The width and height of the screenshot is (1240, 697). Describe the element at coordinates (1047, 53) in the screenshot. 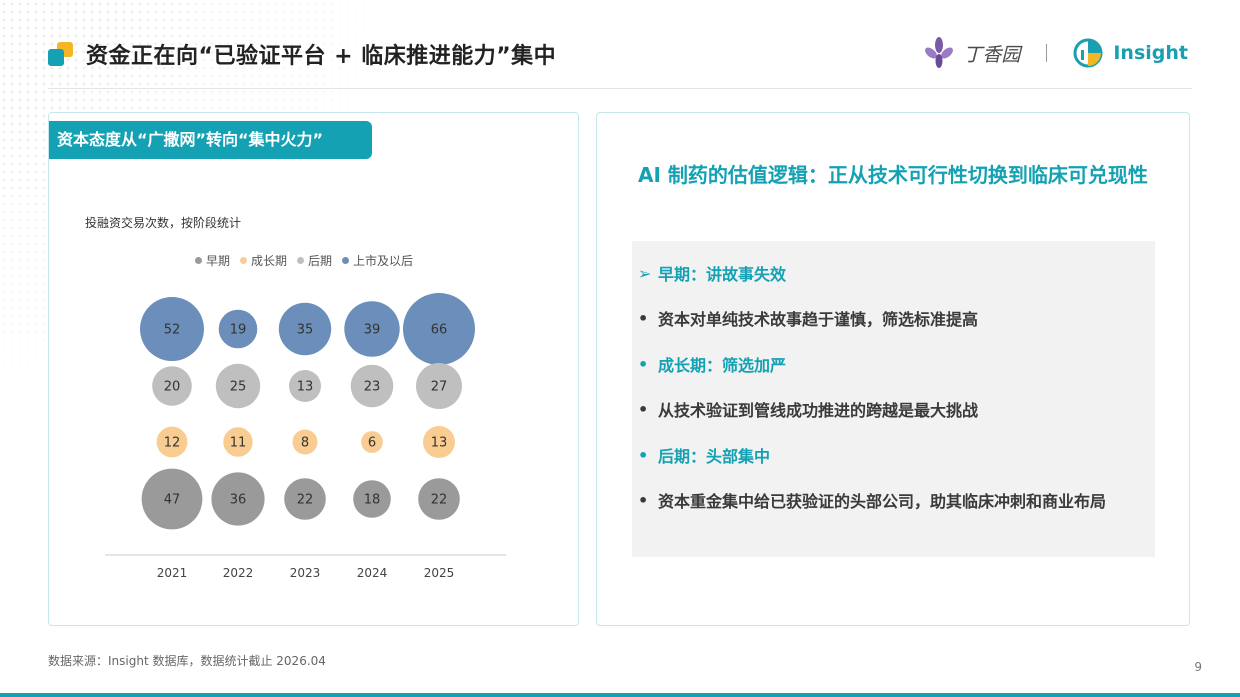

I see `logo-separator` at that location.